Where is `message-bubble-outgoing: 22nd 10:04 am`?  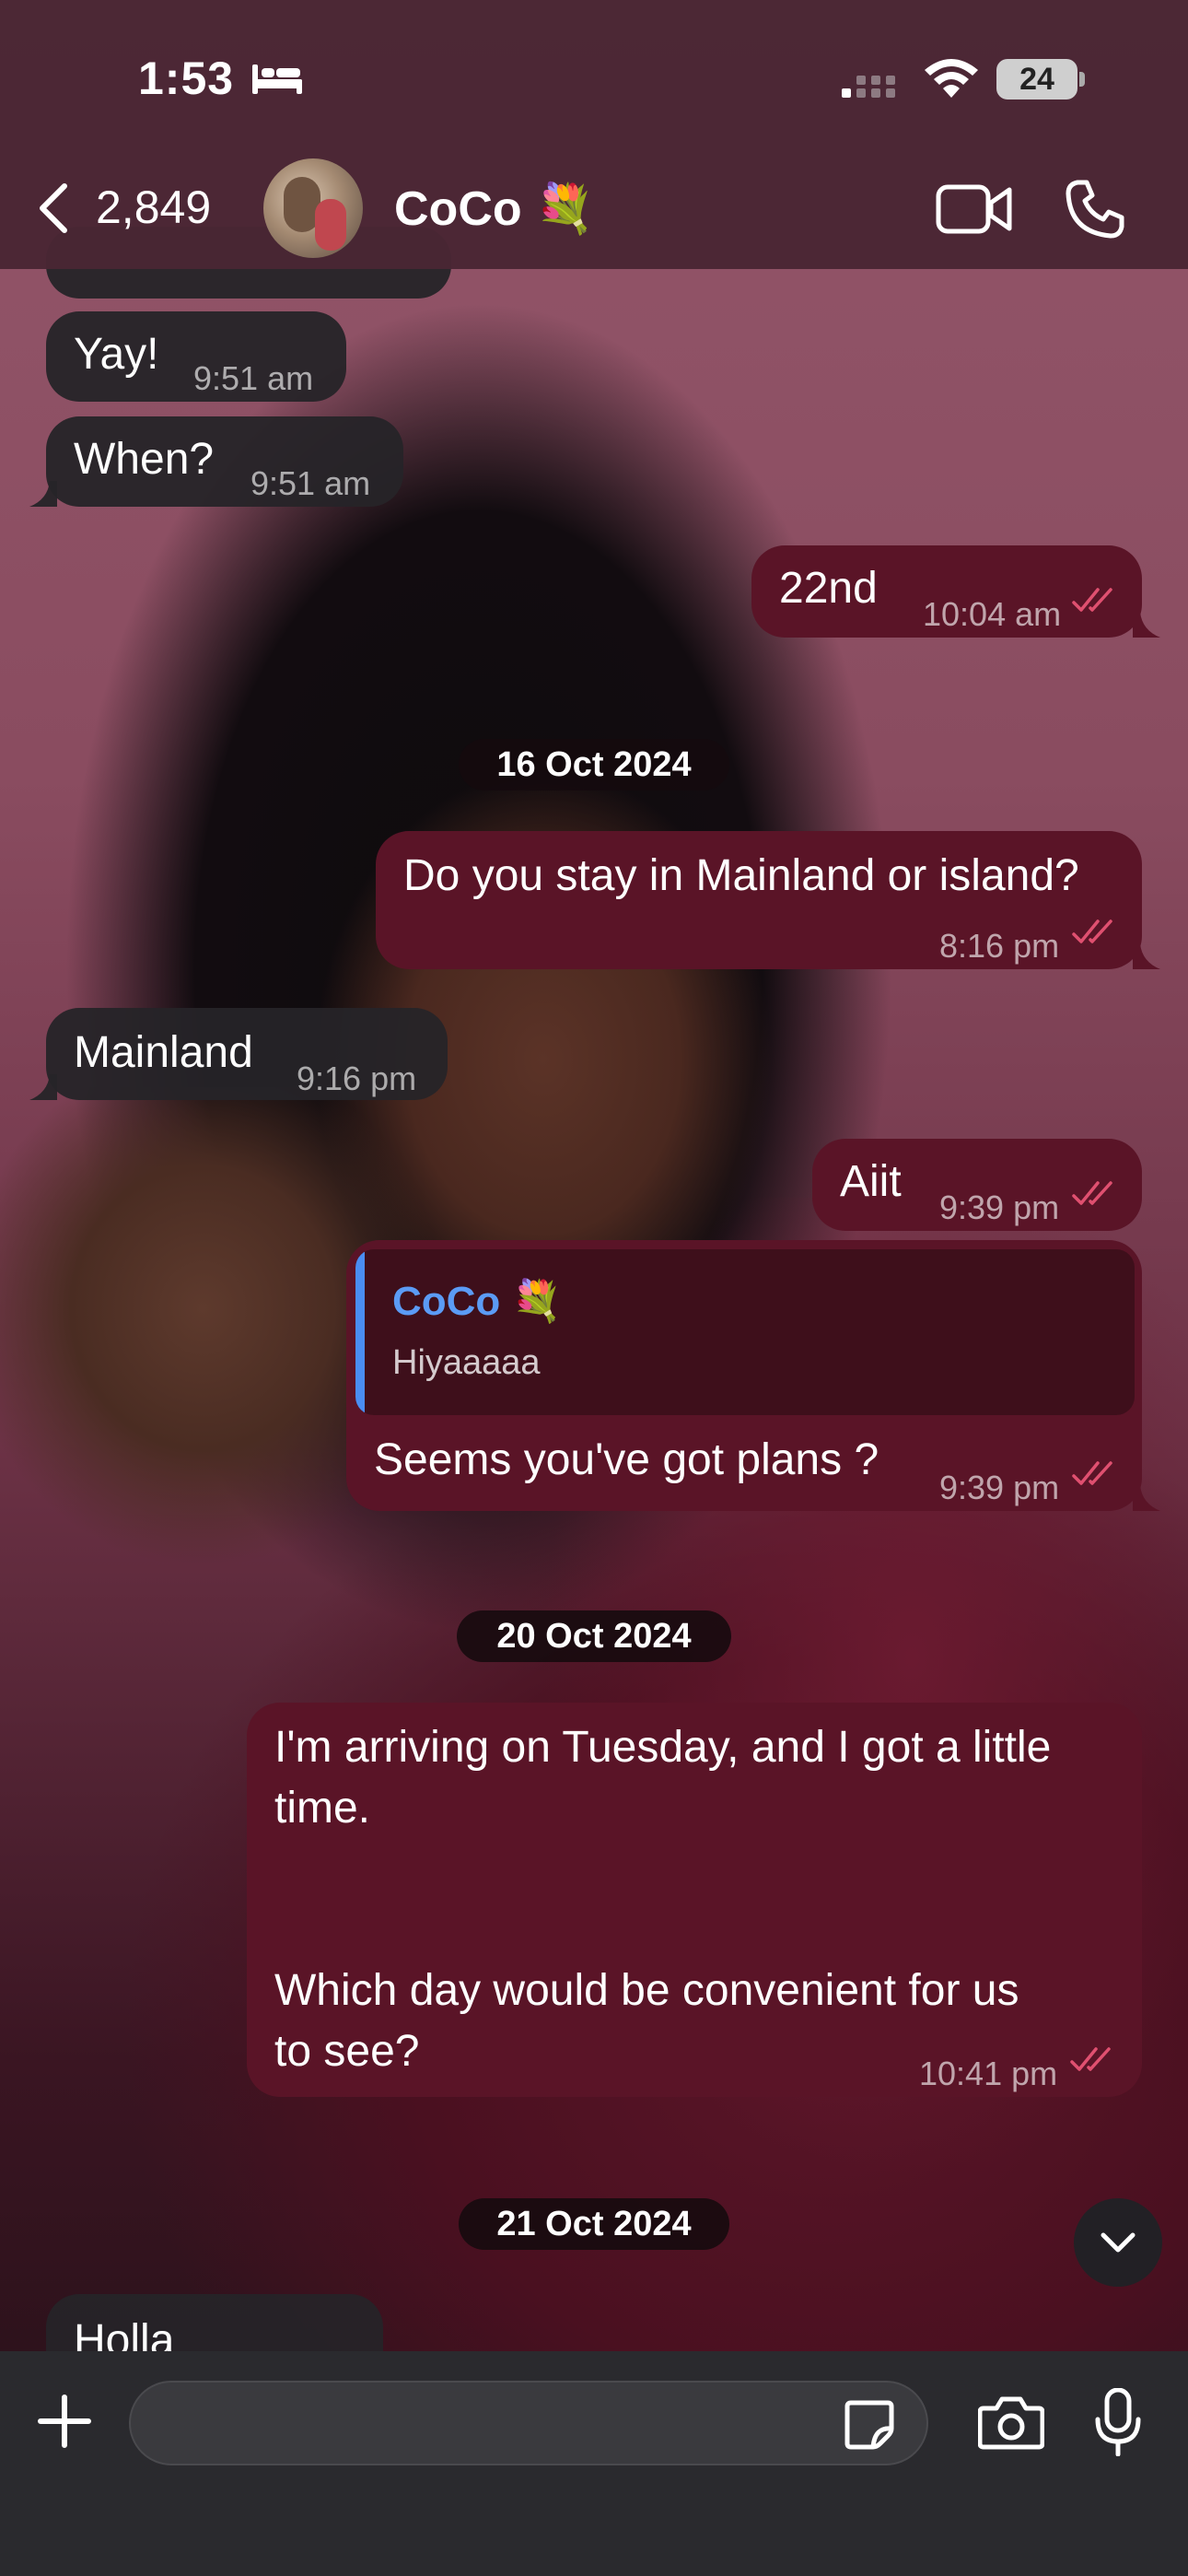
message-bubble-outgoing: 22nd 10:04 am is located at coordinates (946, 591).